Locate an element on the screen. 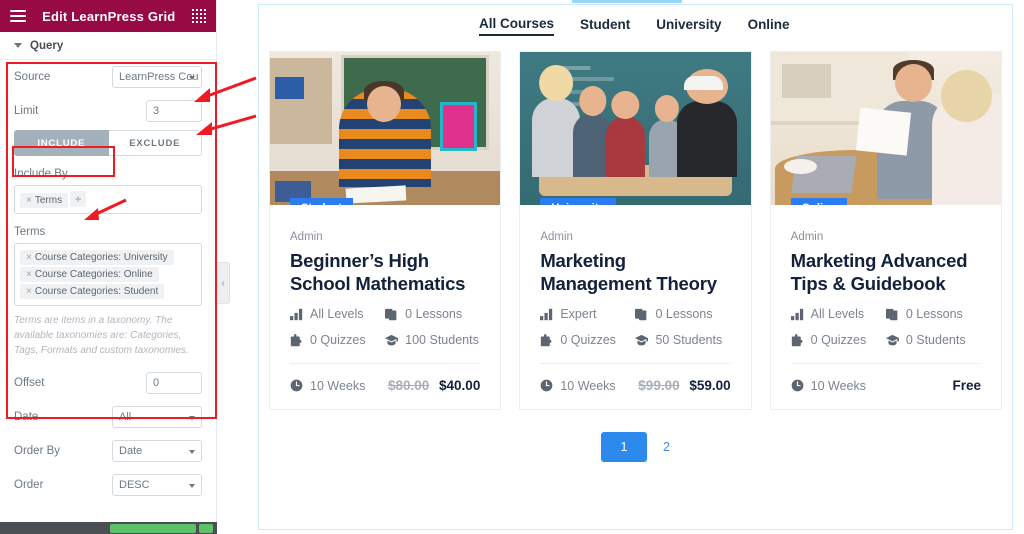  meta-students: 0 Students is located at coordinates (933, 340).